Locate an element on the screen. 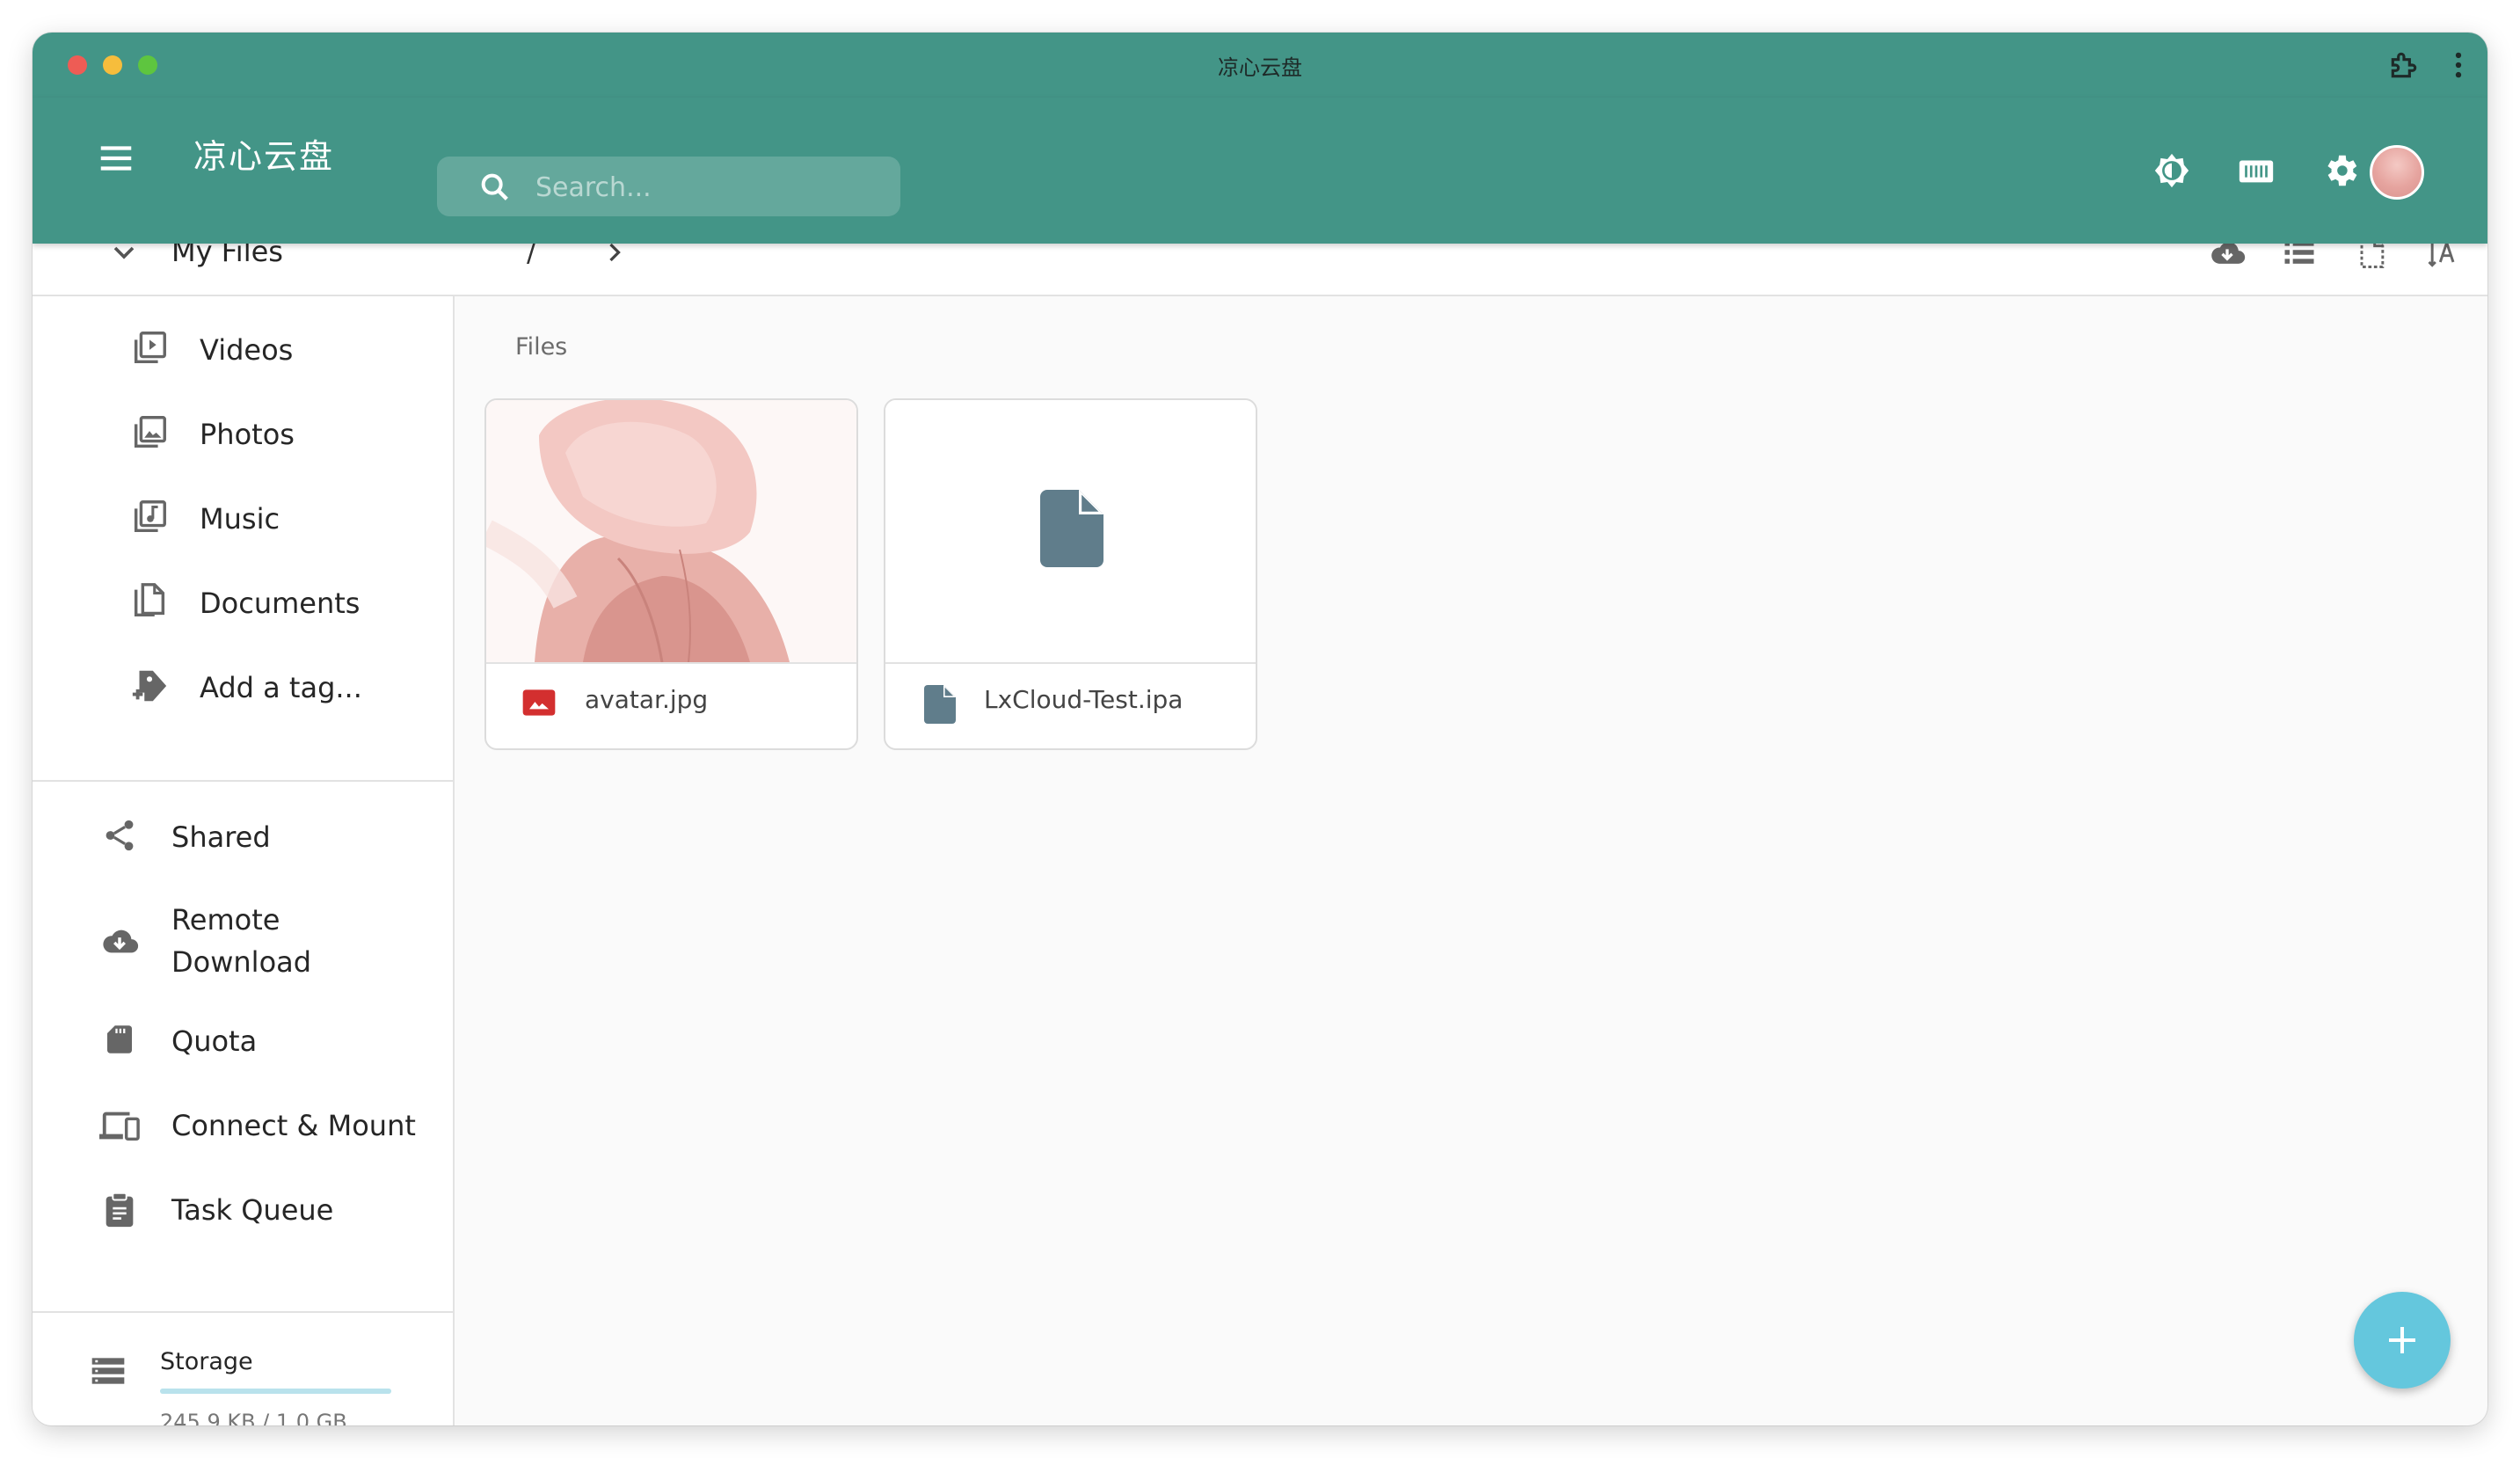  search-input is located at coordinates (702, 187).